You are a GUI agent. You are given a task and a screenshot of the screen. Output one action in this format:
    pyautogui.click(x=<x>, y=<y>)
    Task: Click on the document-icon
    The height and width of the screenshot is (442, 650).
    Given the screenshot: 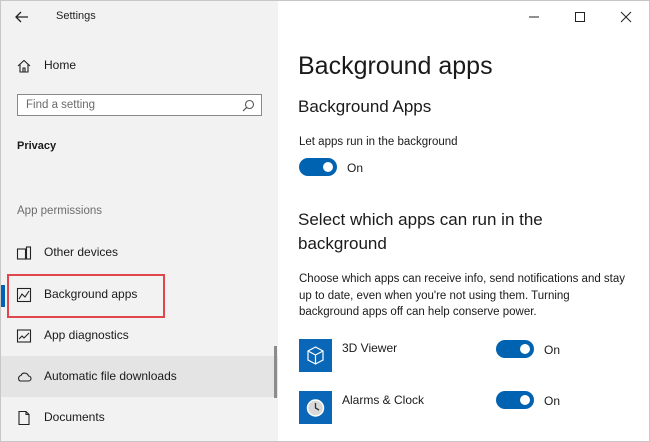 What is the action you would take?
    pyautogui.click(x=24, y=418)
    